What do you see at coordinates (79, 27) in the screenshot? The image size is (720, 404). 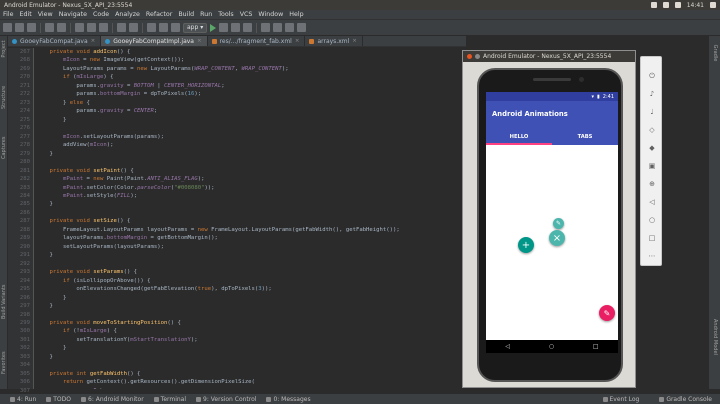 I see `cut-icon` at bounding box center [79, 27].